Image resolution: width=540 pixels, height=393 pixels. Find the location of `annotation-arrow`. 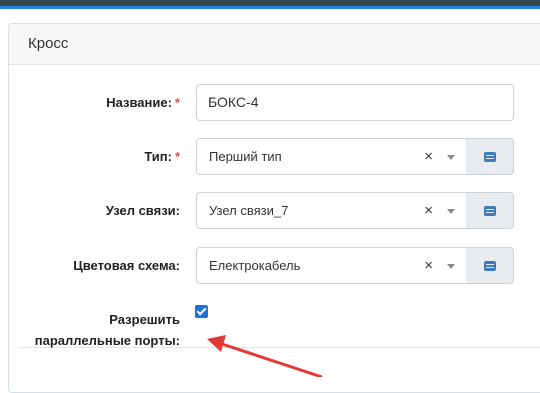

annotation-arrow is located at coordinates (265, 356).